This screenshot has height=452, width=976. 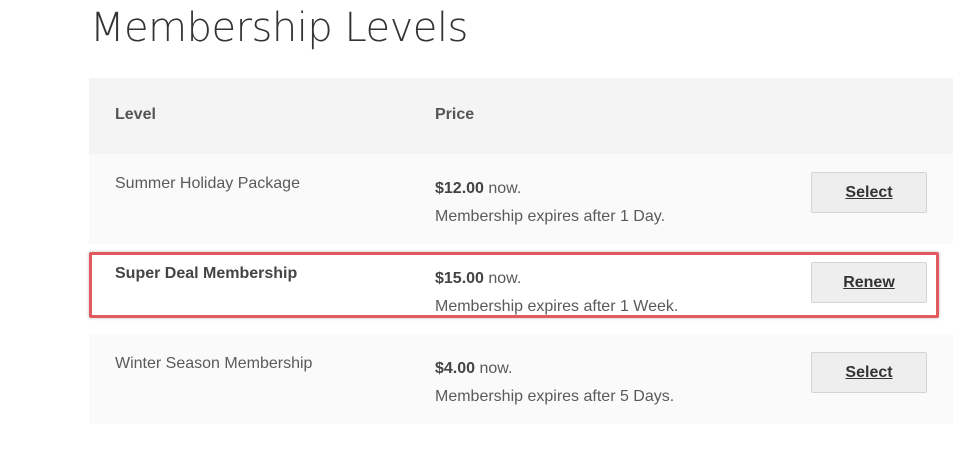 What do you see at coordinates (135, 114) in the screenshot?
I see `column-header-level: Level` at bounding box center [135, 114].